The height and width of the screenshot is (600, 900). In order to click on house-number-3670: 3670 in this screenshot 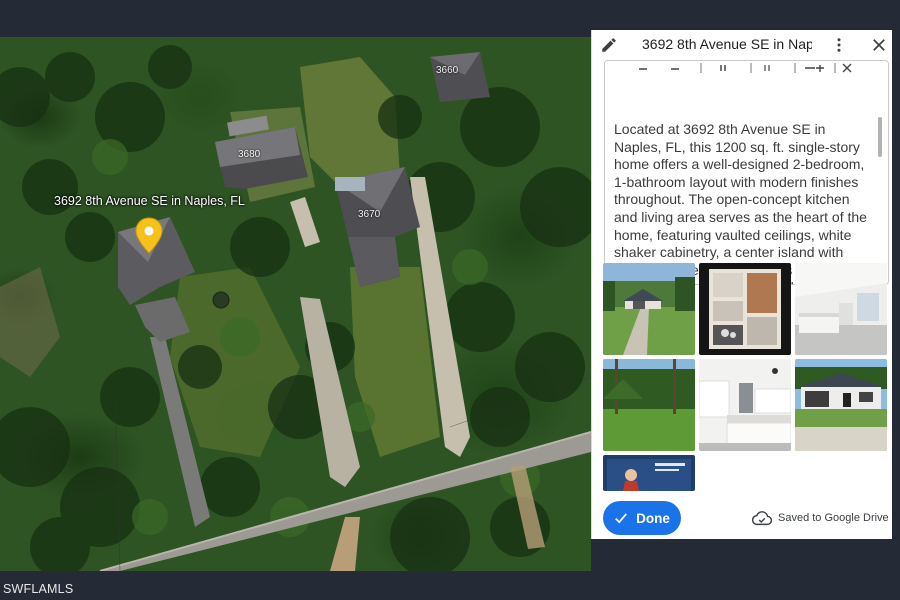, I will do `click(369, 214)`.